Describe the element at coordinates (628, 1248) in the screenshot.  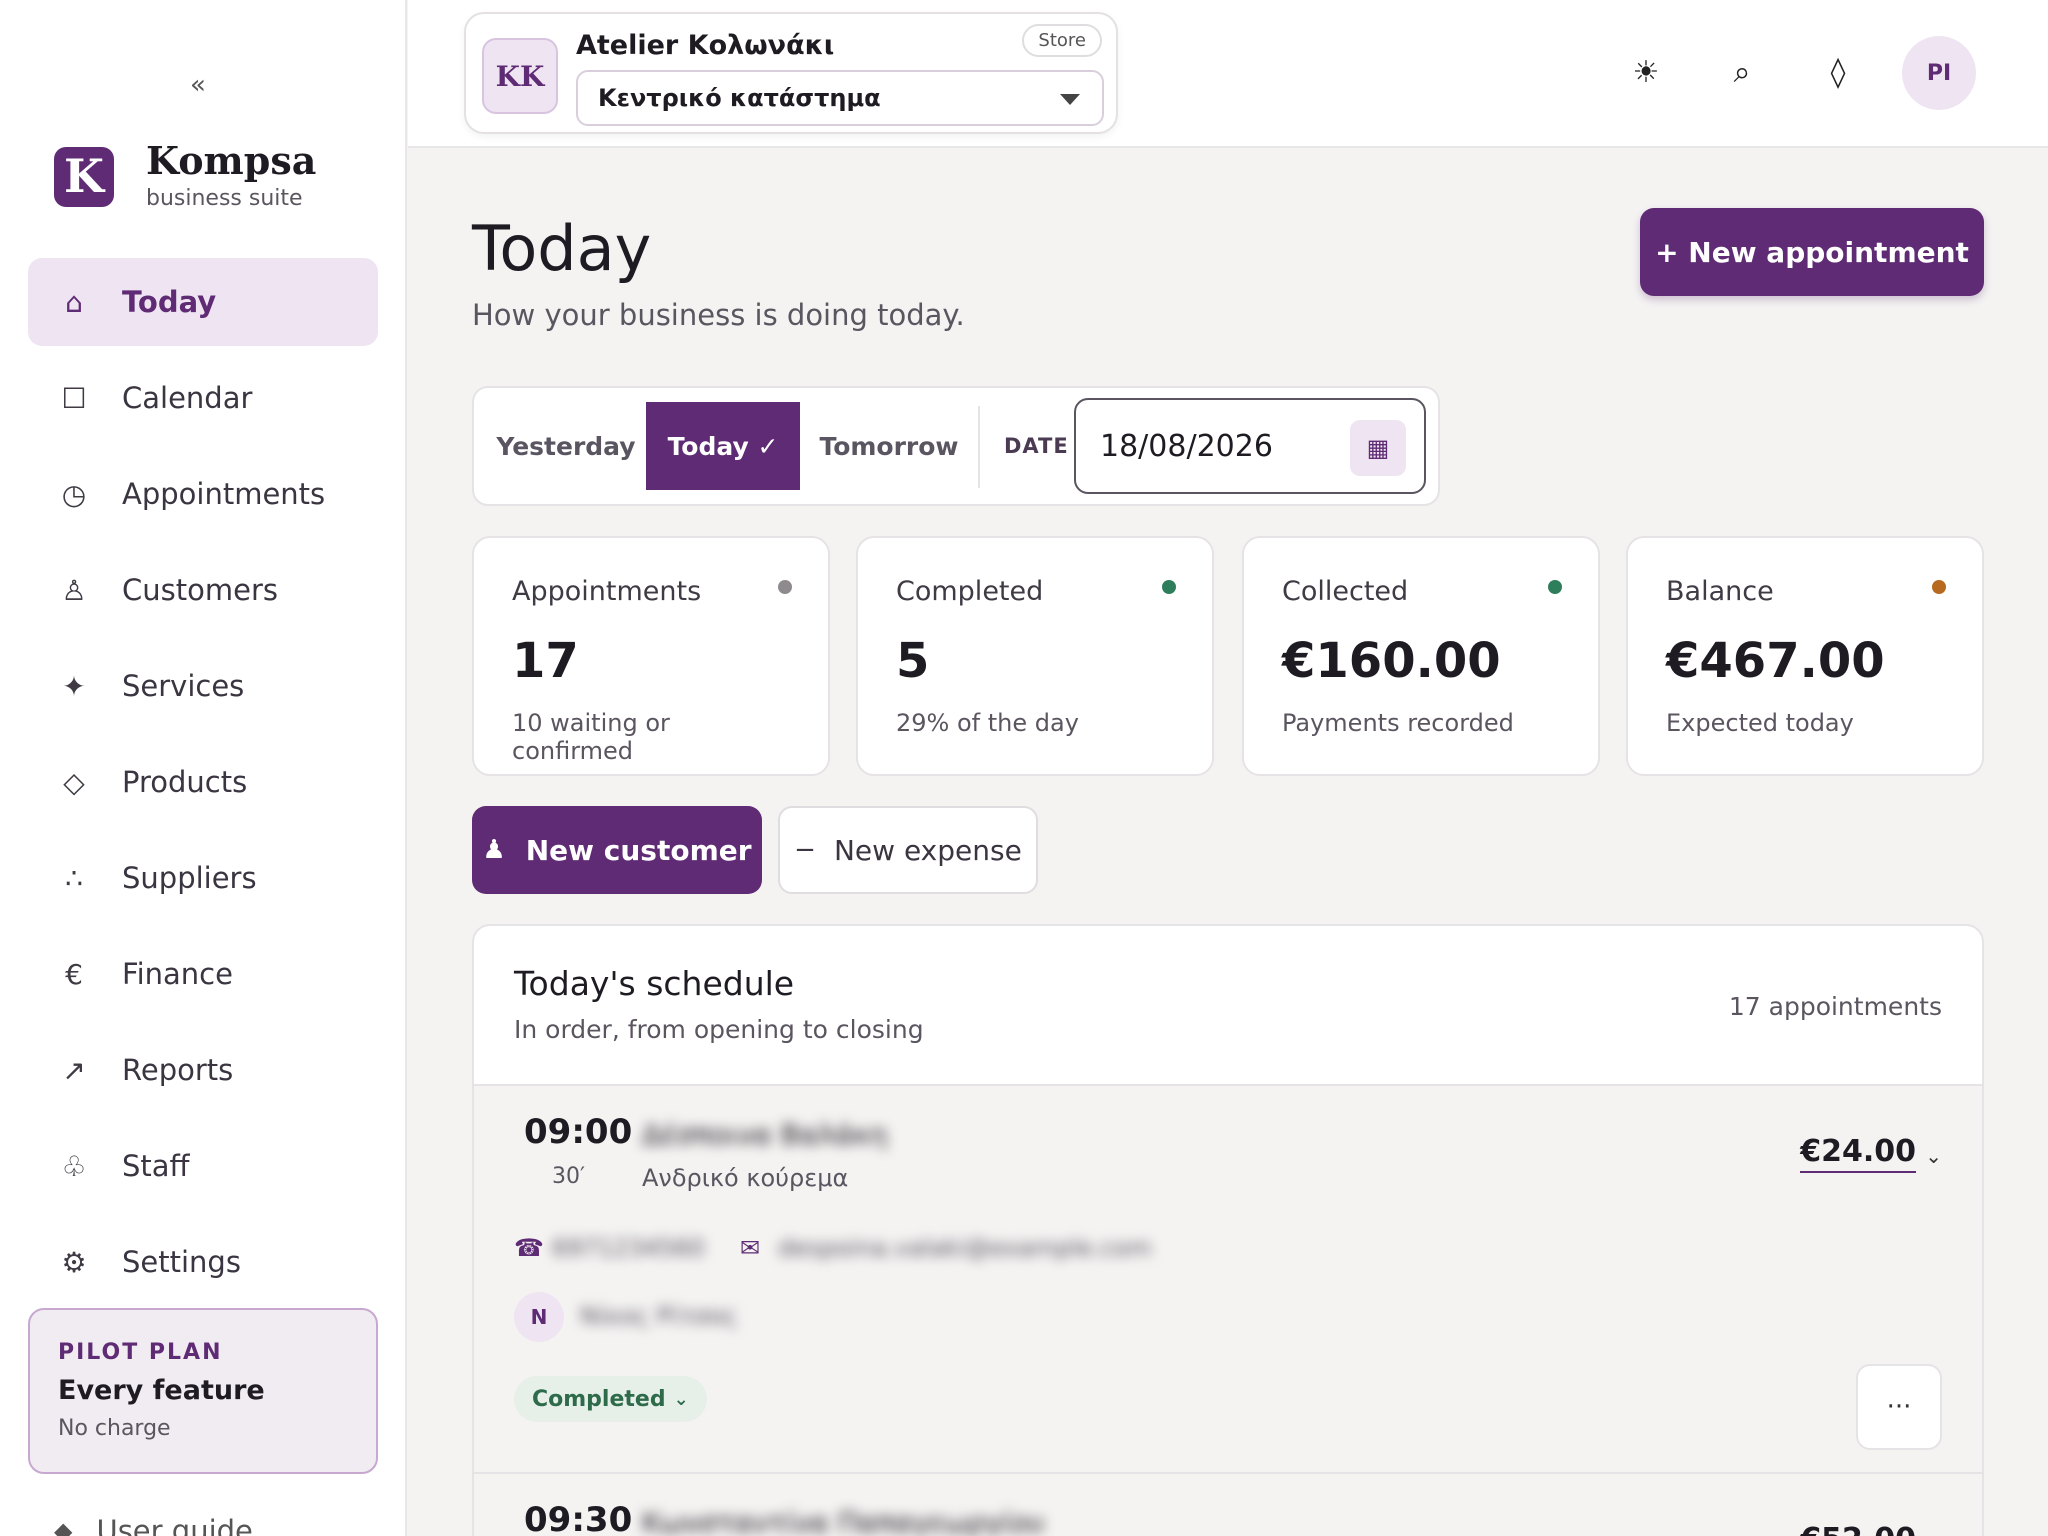
I see `customer-phone: 6971234560` at that location.